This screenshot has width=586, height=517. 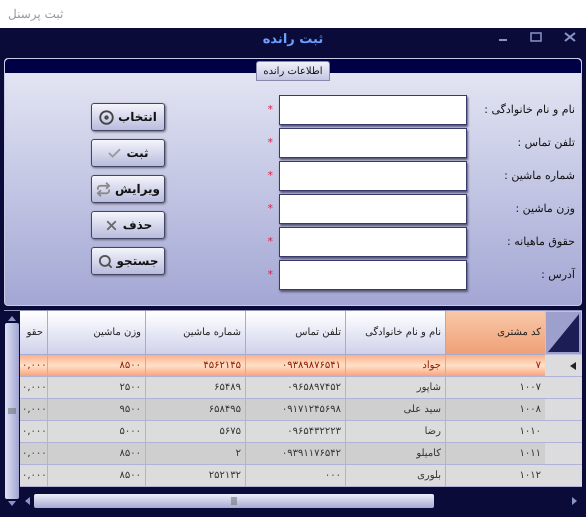 I want to click on field-label: آدرس :, so click(x=558, y=274).